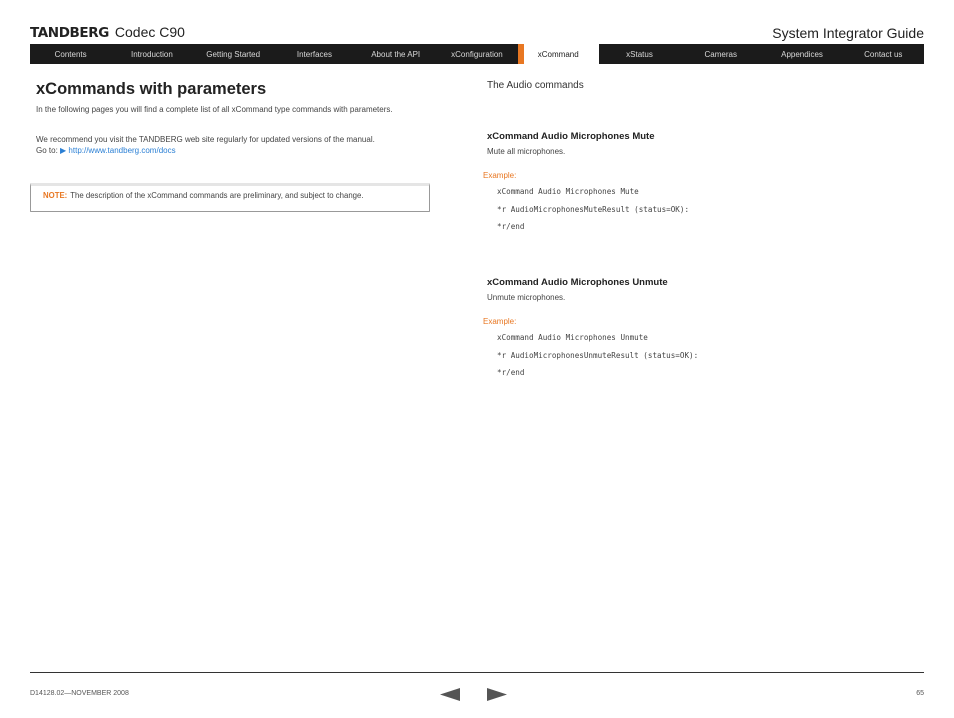  What do you see at coordinates (477, 672) in the screenshot?
I see `footer-divider` at bounding box center [477, 672].